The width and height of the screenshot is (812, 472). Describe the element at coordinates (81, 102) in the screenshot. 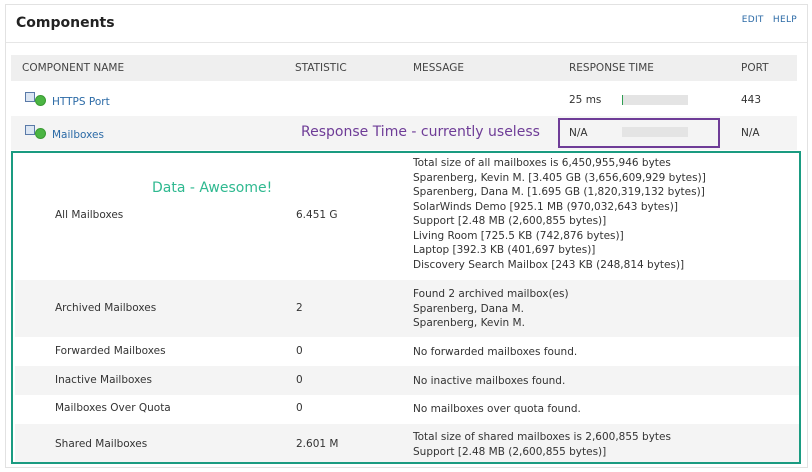

I see `component-link-https-port: HTTPS Port` at that location.